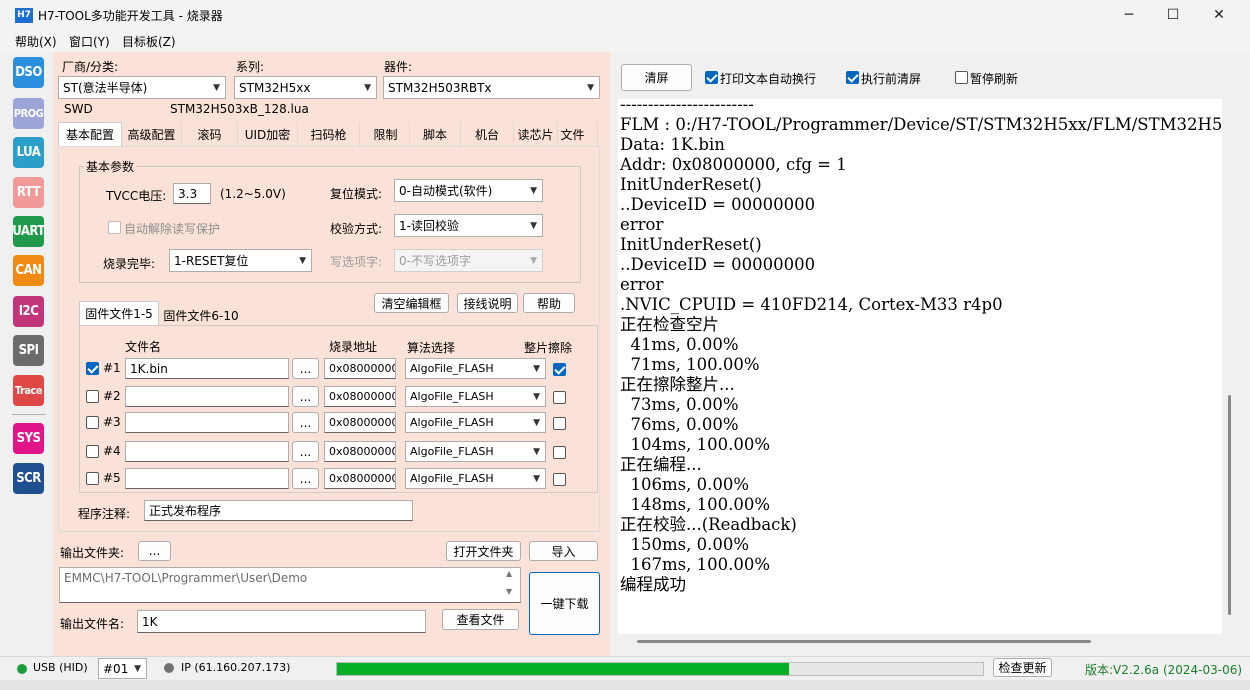  What do you see at coordinates (240, 260) in the screenshot?
I see `after-program-select: 1-RESET复位 ▼` at bounding box center [240, 260].